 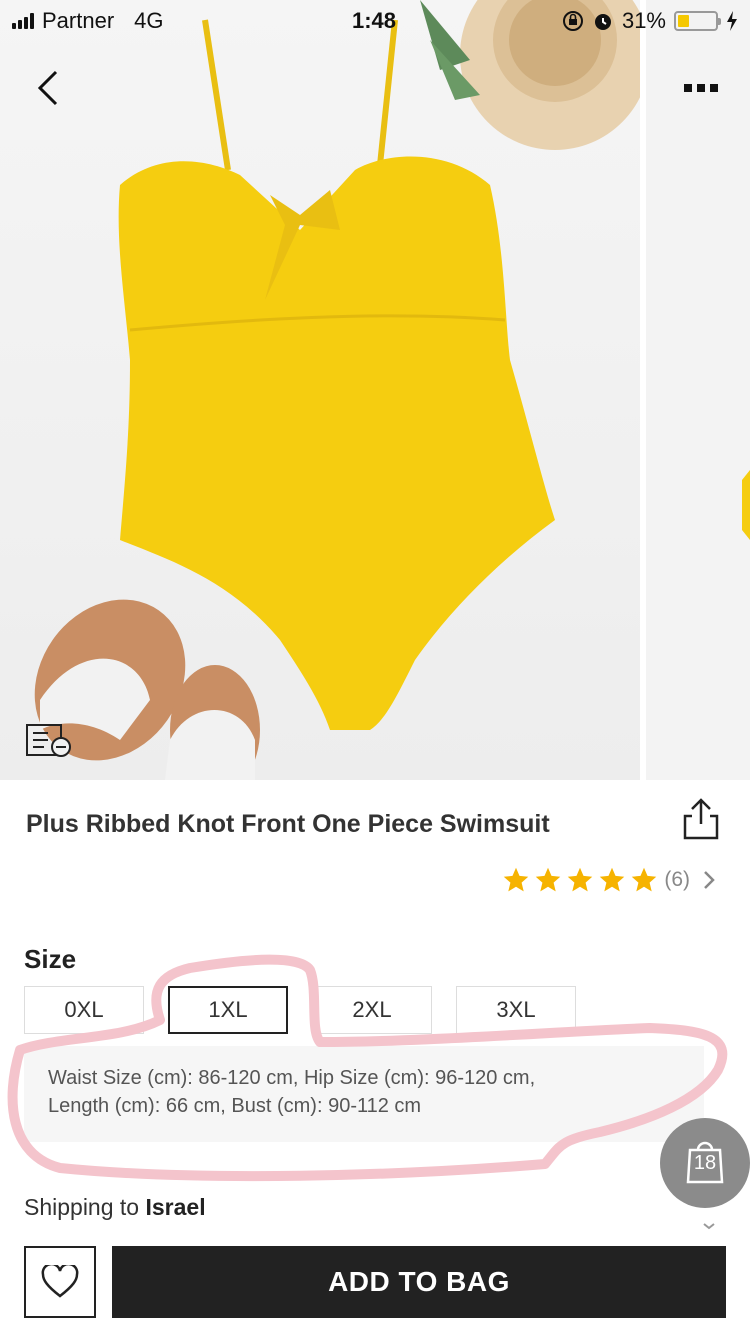 What do you see at coordinates (746, 505) in the screenshot?
I see `next-image-preview` at bounding box center [746, 505].